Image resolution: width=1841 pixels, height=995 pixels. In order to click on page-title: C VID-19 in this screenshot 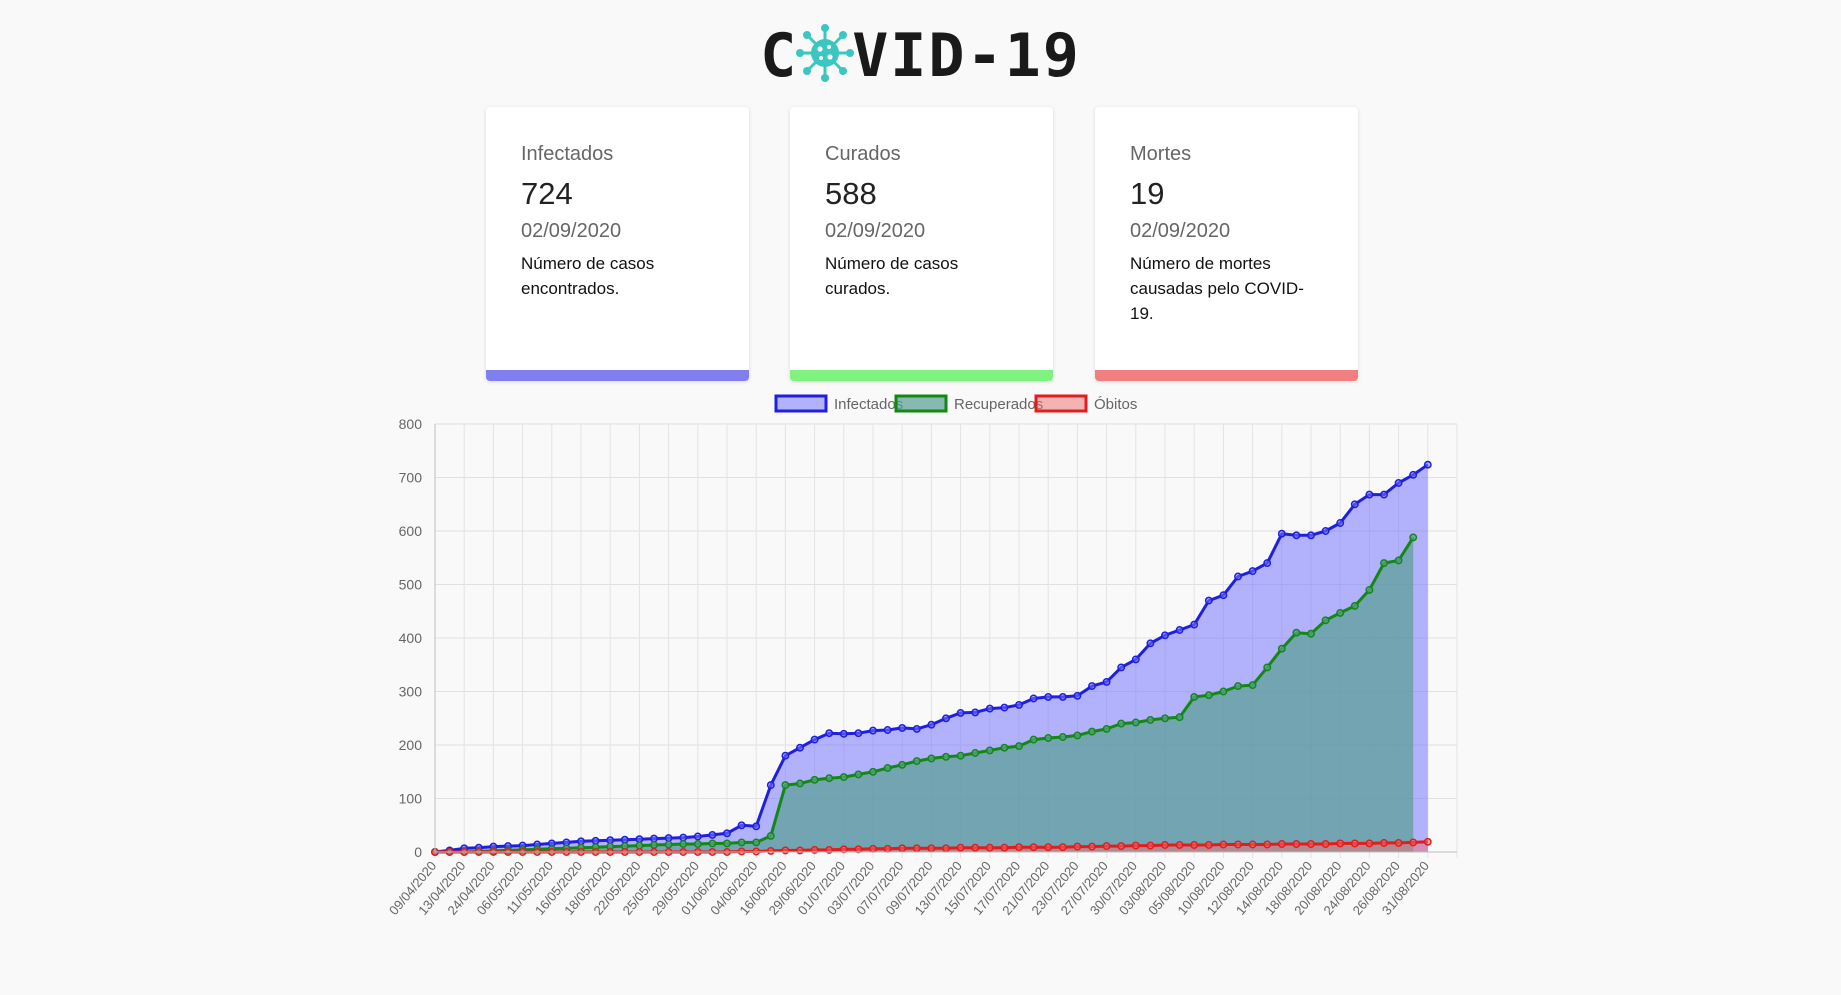, I will do `click(920, 56)`.